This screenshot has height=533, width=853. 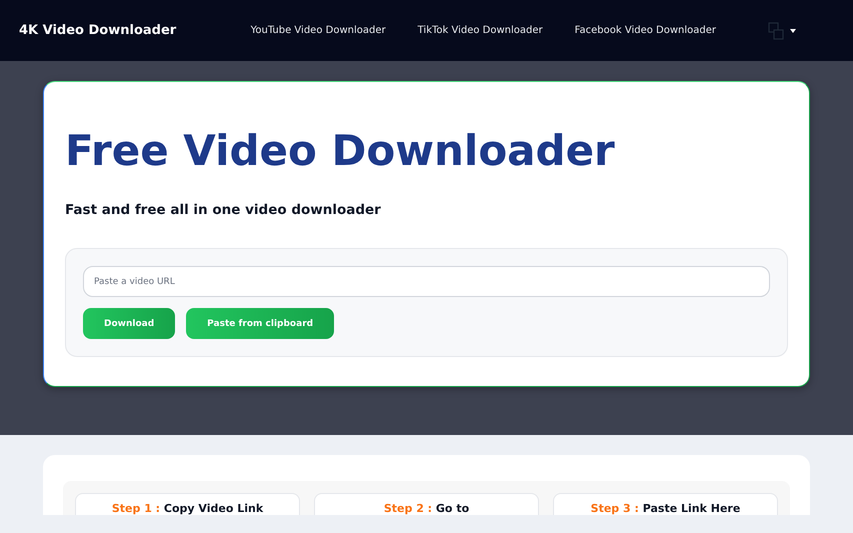 I want to click on step-heading: Step 3 : Paste Link Here, so click(x=665, y=509).